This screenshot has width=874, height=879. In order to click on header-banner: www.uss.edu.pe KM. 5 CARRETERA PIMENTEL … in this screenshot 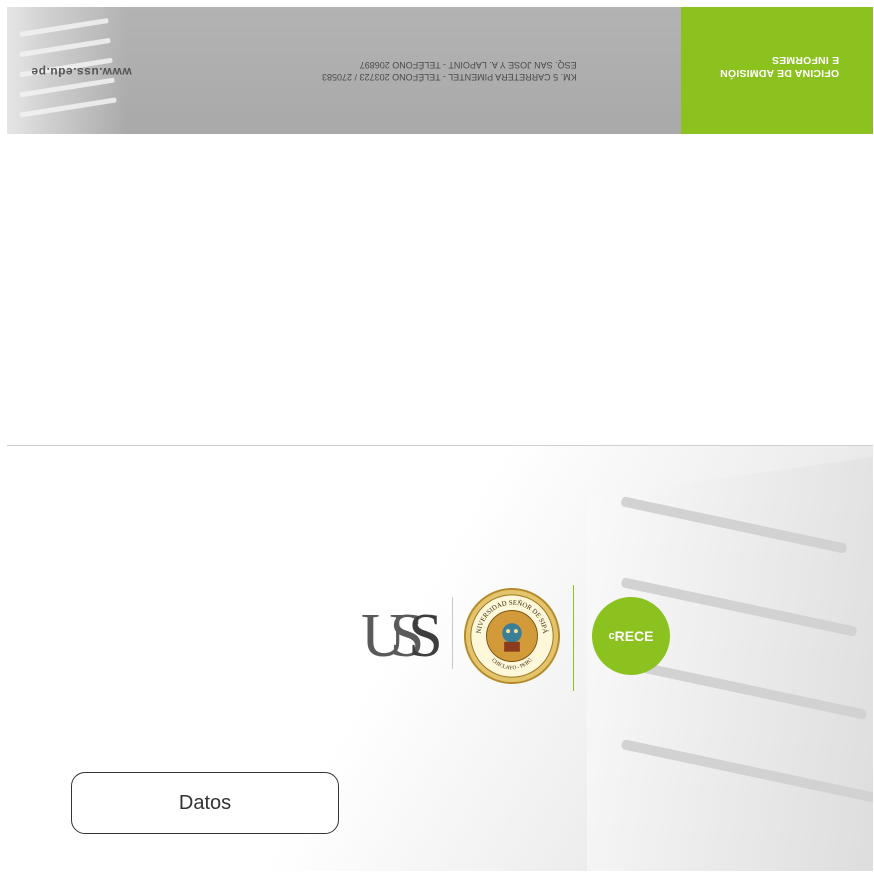, I will do `click(440, 70)`.